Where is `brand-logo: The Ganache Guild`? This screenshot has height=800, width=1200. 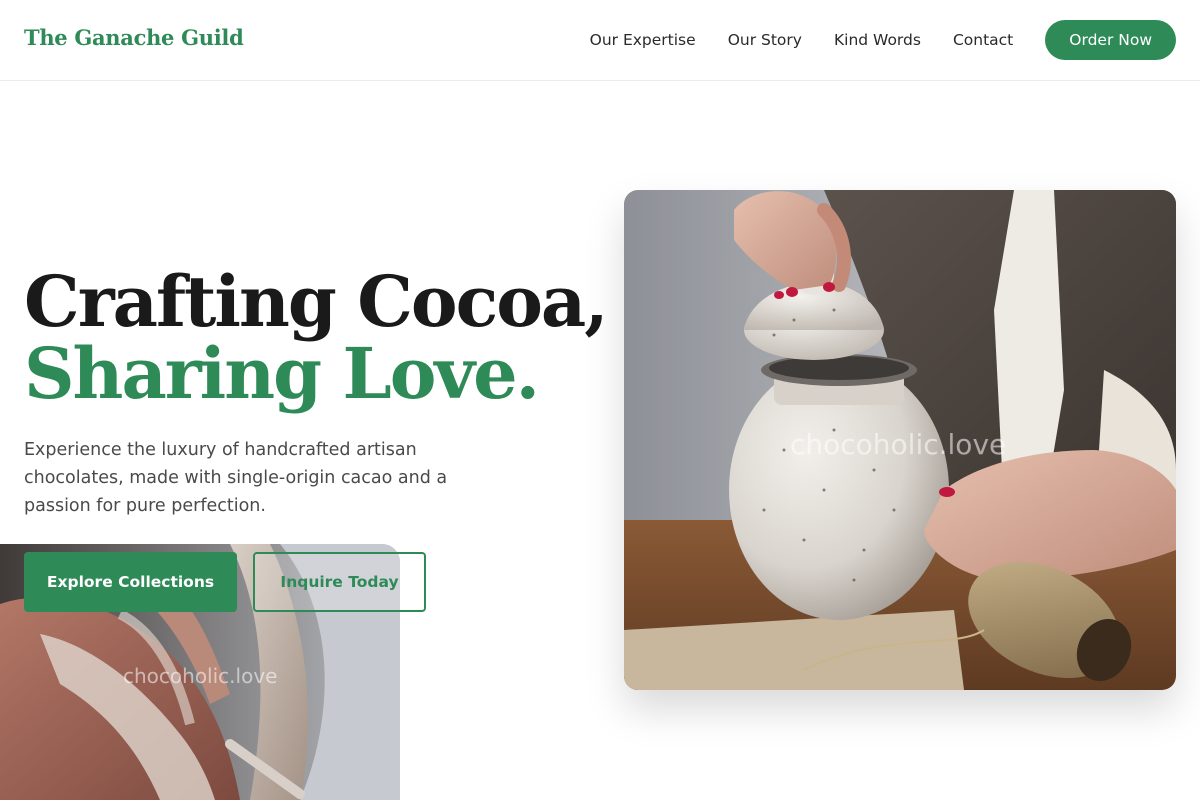
brand-logo: The Ganache Guild is located at coordinates (134, 37).